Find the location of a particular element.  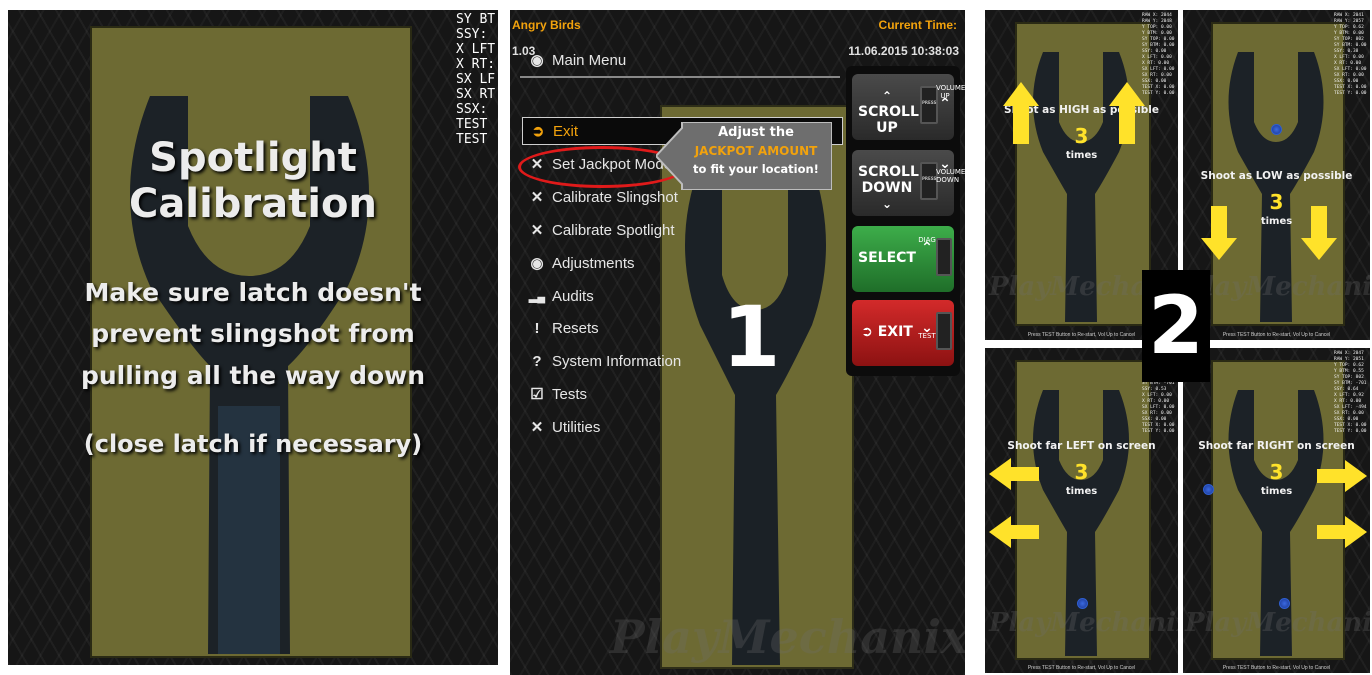

scroll-down-label-line-1: SCROLL is located at coordinates (888, 172).